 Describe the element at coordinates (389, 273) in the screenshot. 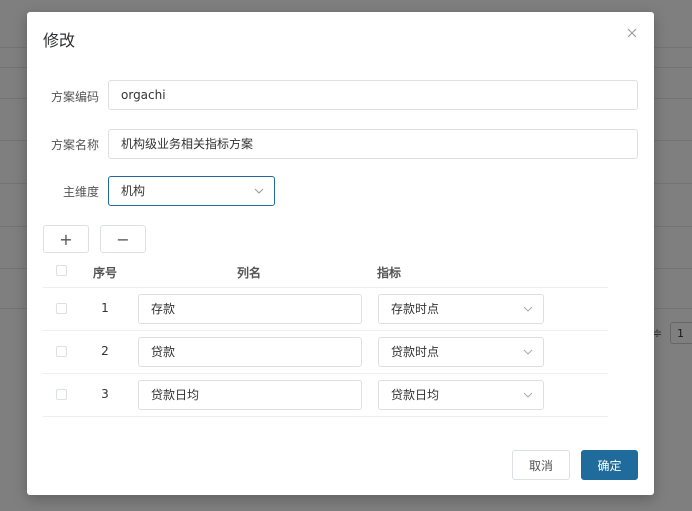

I see `column-header-indicator: 指标` at that location.